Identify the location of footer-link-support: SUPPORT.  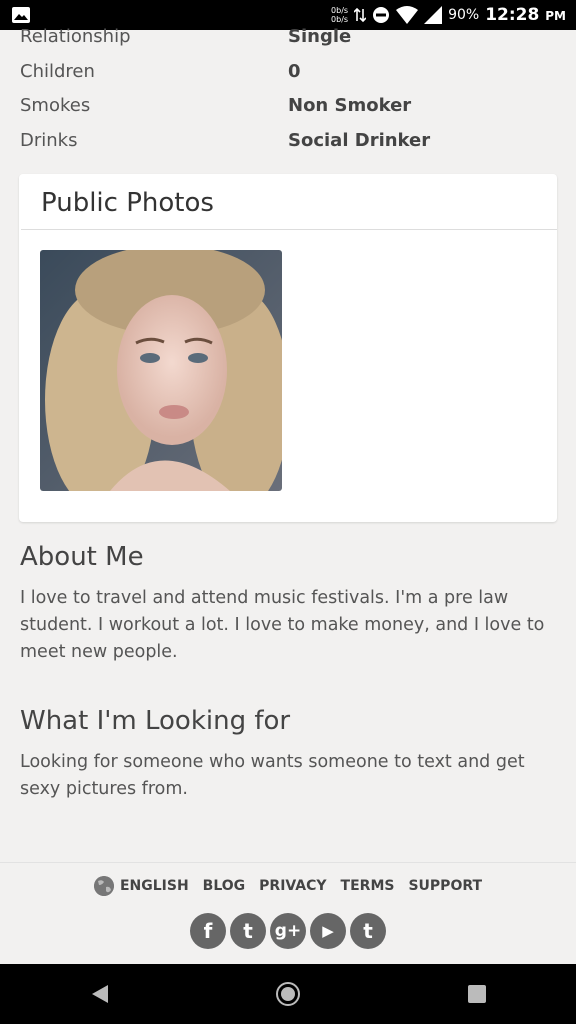
(445, 886).